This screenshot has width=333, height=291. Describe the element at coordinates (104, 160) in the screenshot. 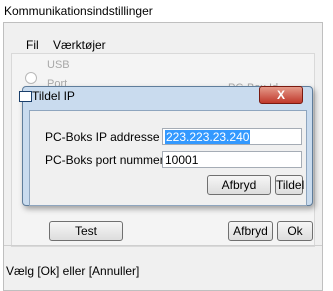

I see `port-number-label: PC-Boks port nummer` at that location.